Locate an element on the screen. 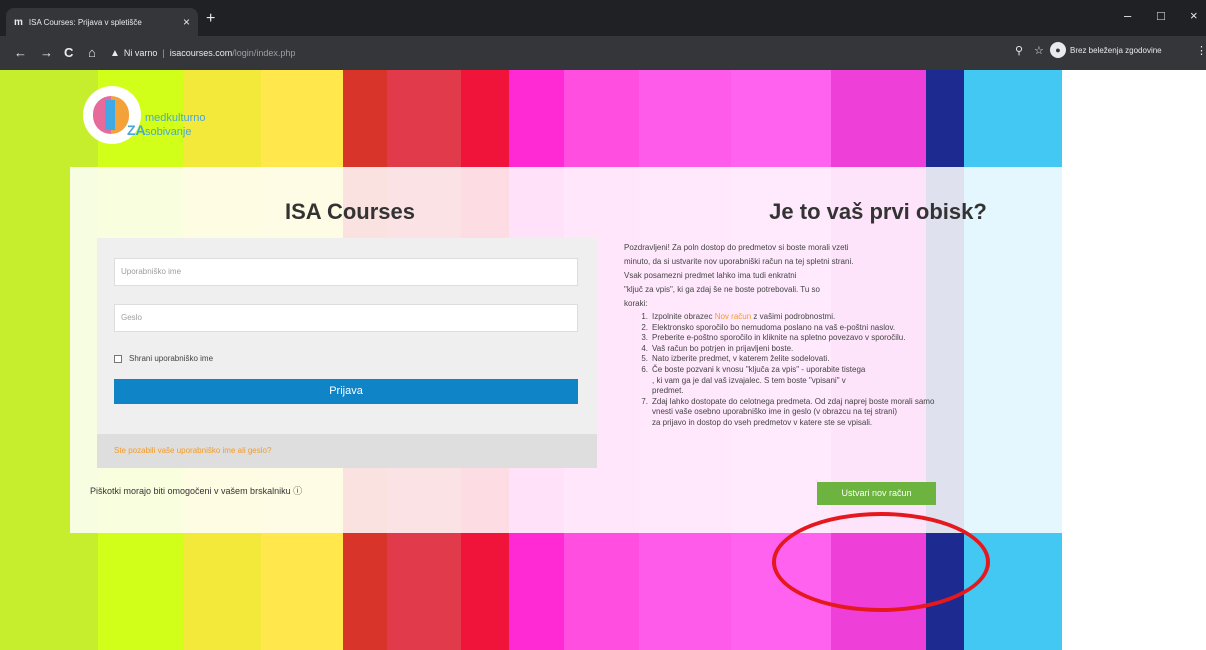 This screenshot has height=650, width=1206. logo-line-1: medkulturno is located at coordinates (175, 118).